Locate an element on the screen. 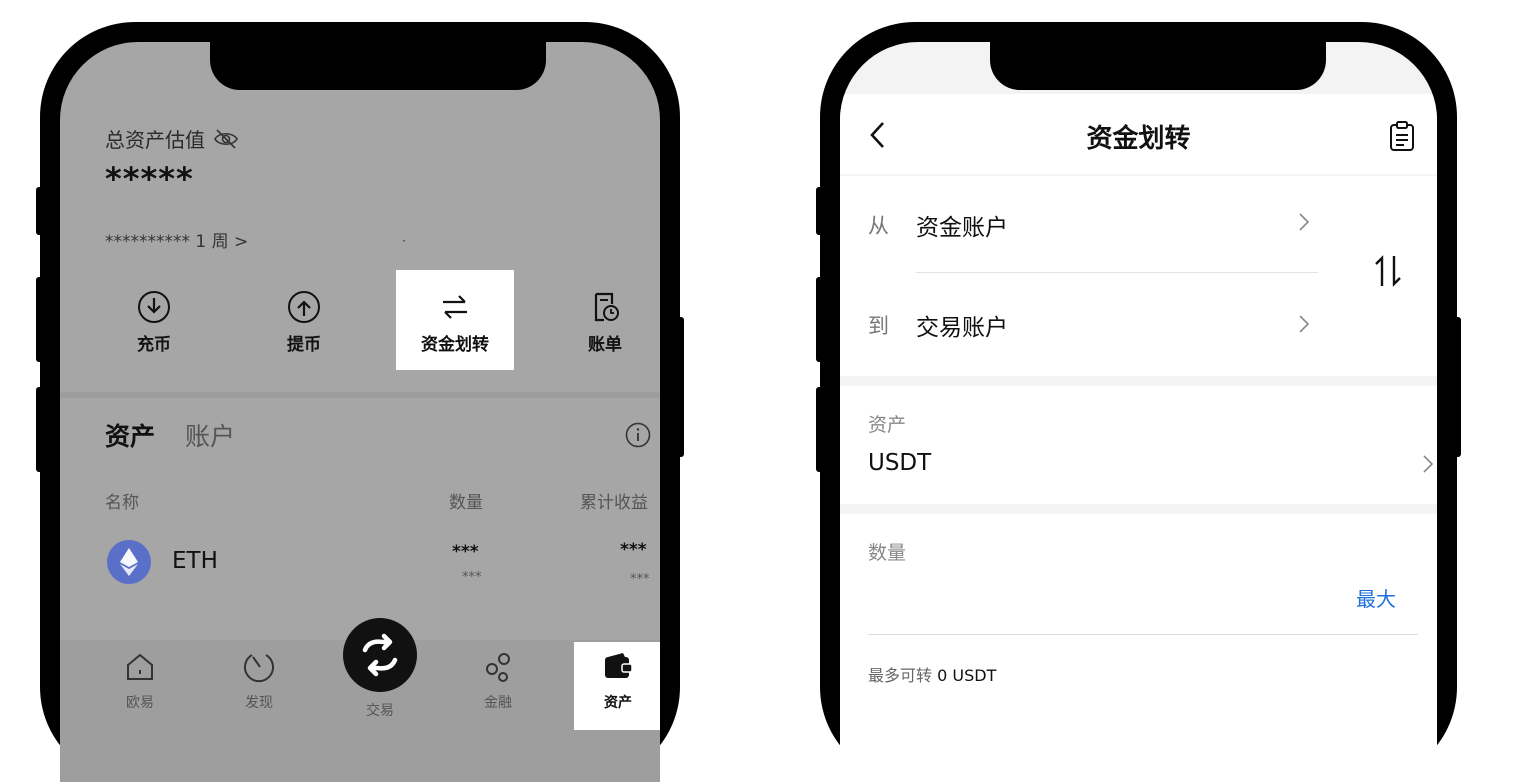  tab-finance: 金融 is located at coordinates (498, 677).